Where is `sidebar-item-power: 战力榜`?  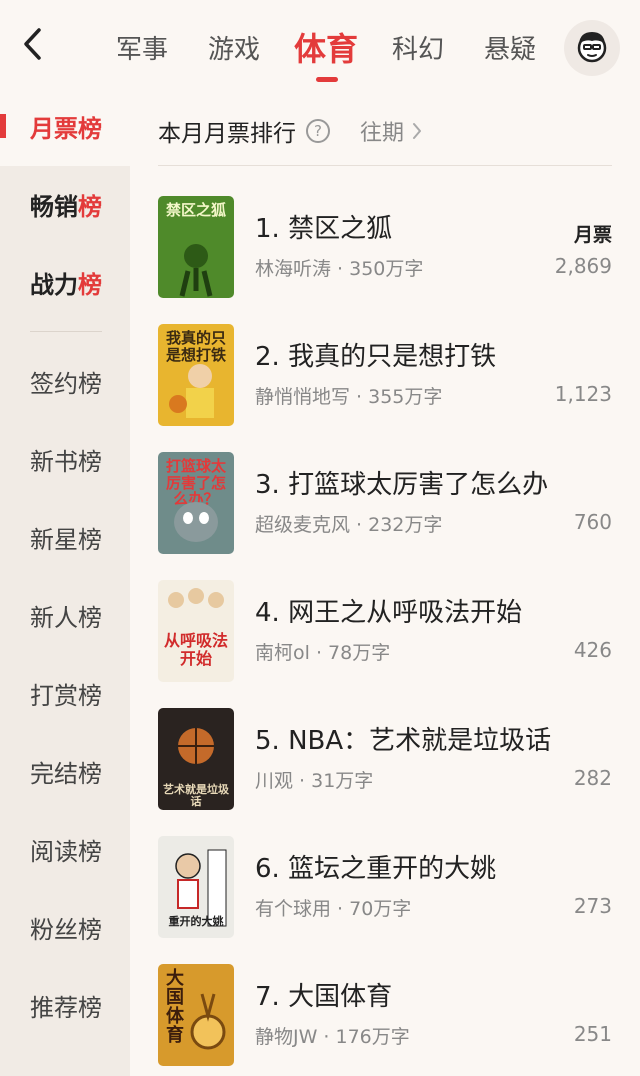
sidebar-item-power: 战力榜 is located at coordinates (65, 282).